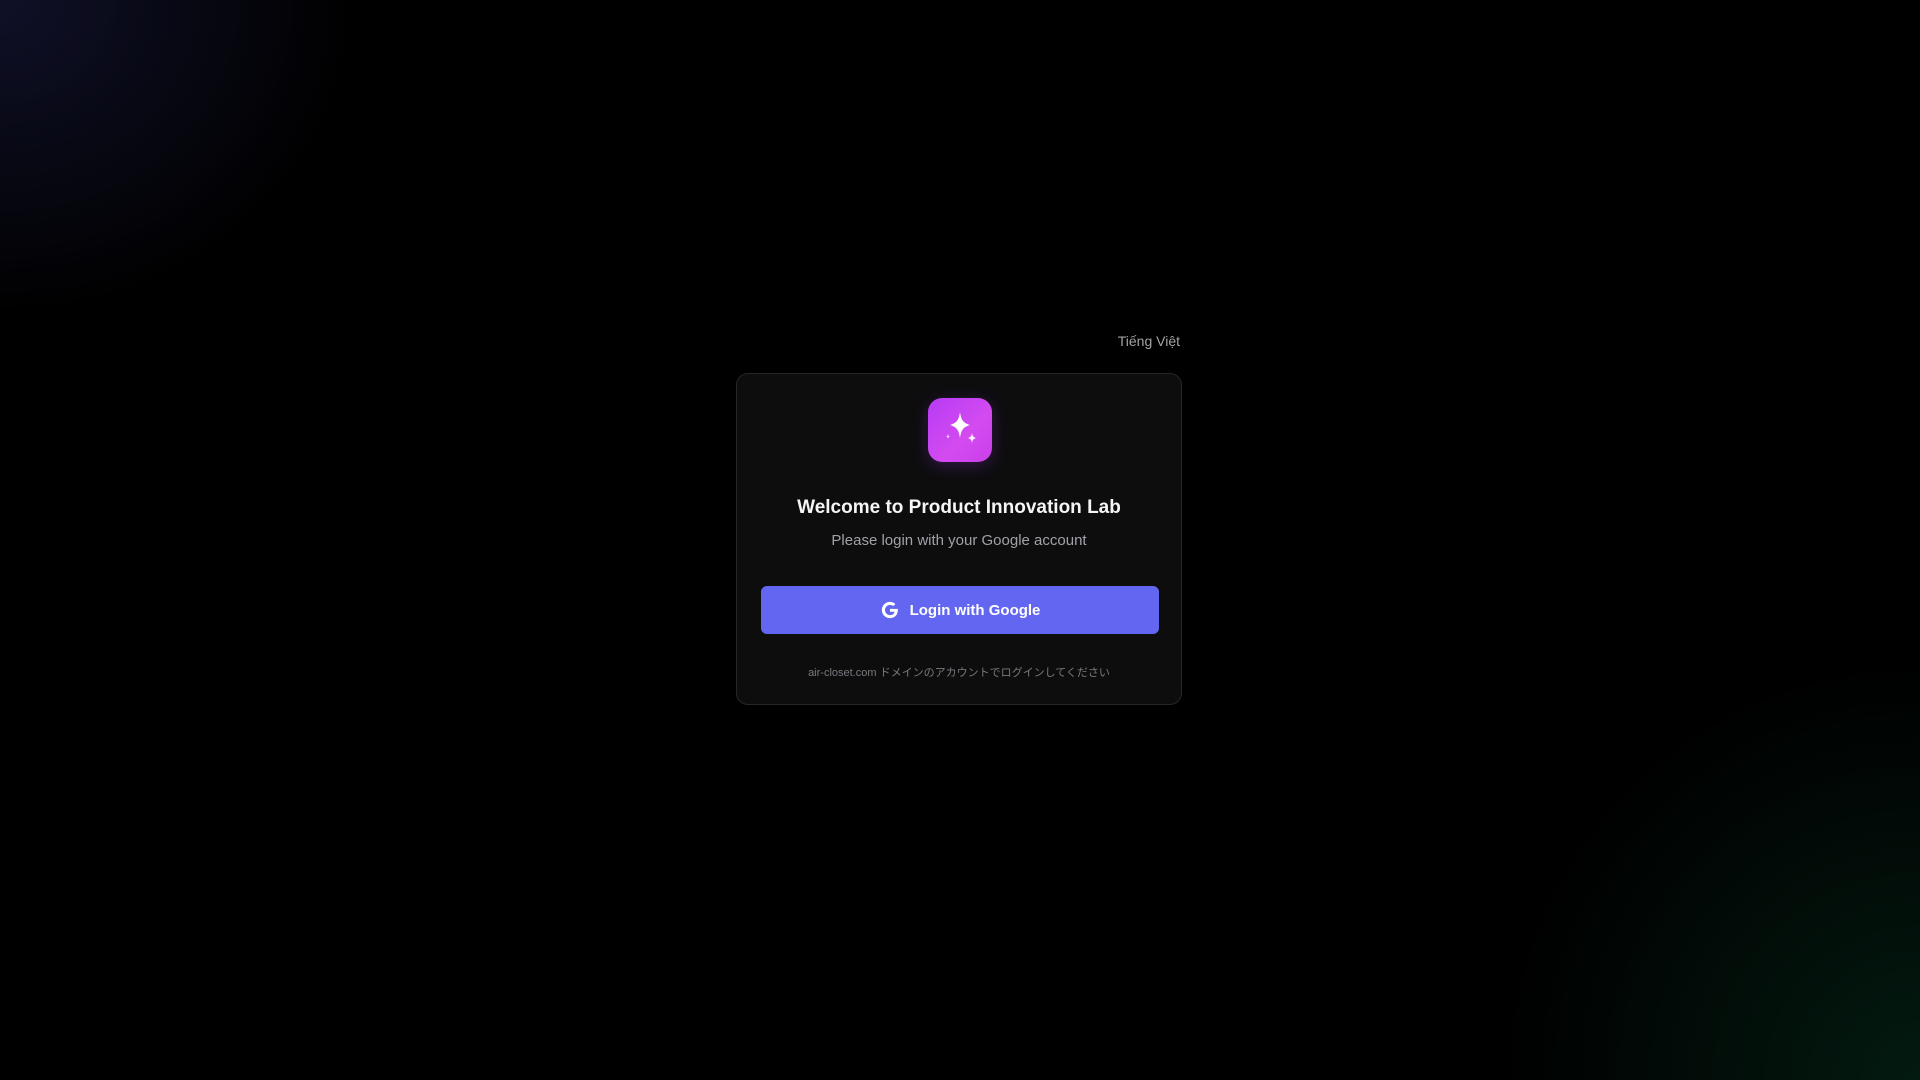 The image size is (1920, 1080). Describe the element at coordinates (975, 610) in the screenshot. I see `login-button-label: Login with Google` at that location.